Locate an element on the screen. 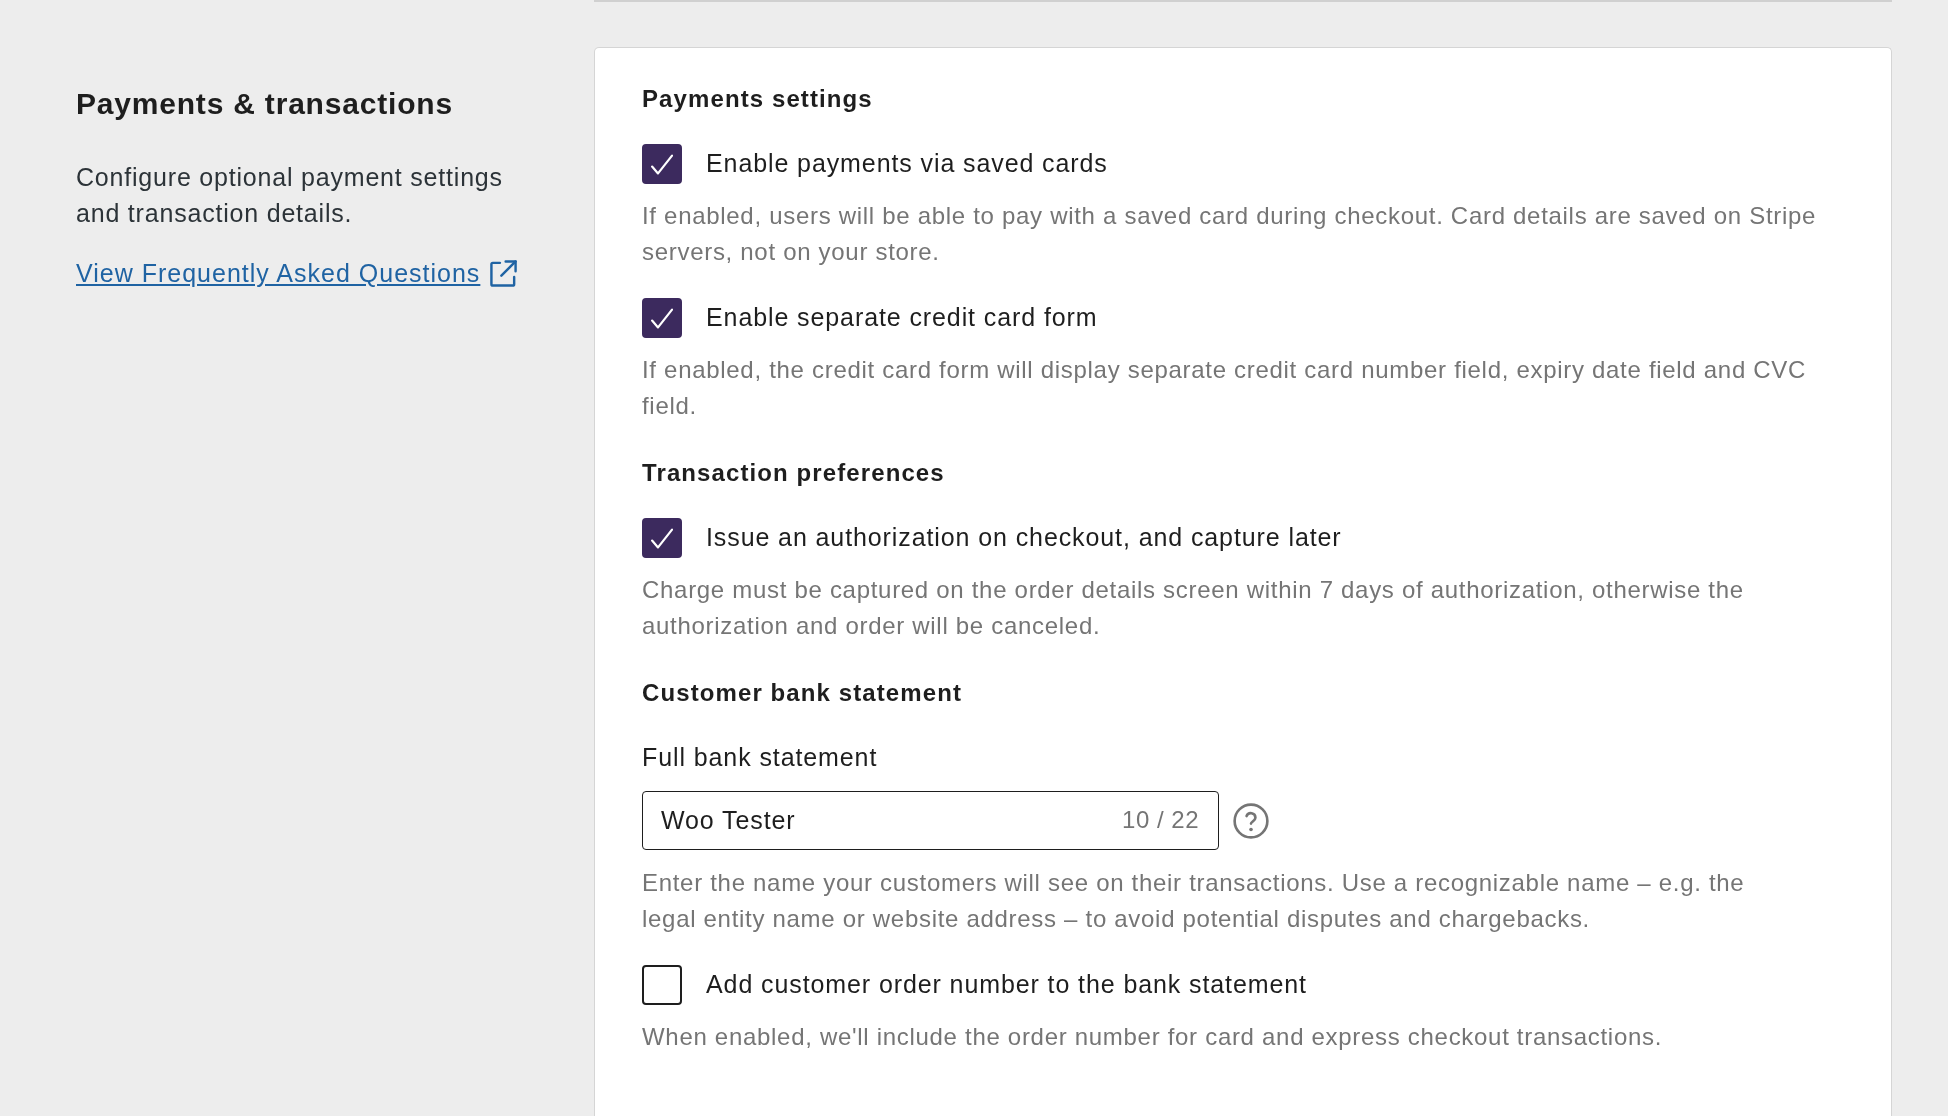  help-text: If enabled, the credit card form will display separate credit card number field, expiry date field and CVC field. is located at coordinates (1225, 388).